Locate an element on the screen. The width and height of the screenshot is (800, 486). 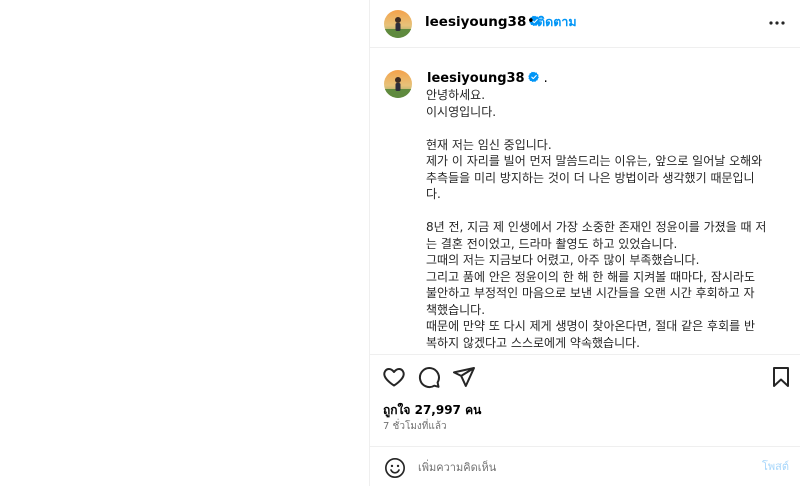
heart-icon is located at coordinates (394, 377).